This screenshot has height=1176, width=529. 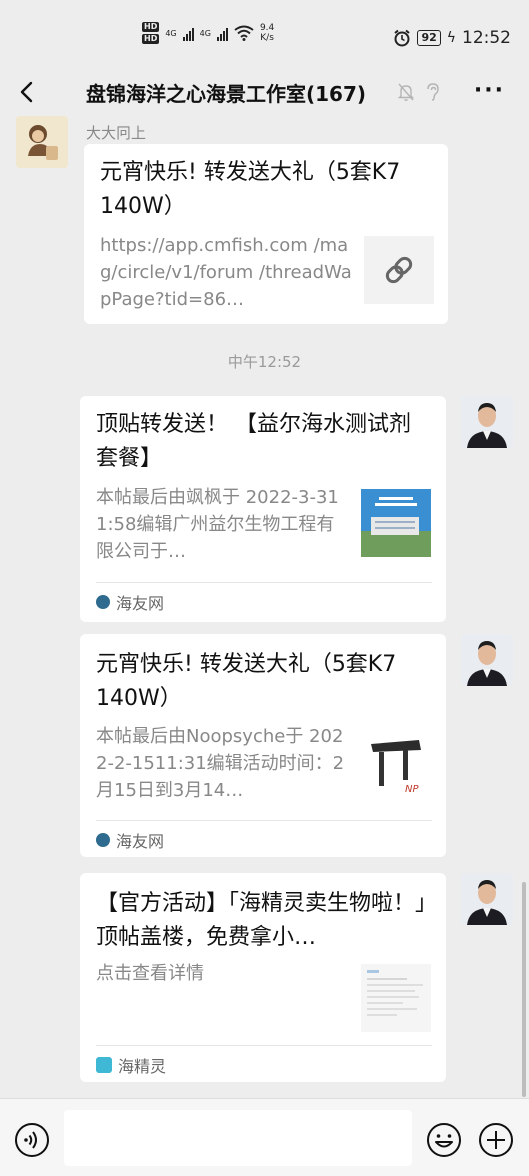 I want to click on link-icon, so click(x=399, y=270).